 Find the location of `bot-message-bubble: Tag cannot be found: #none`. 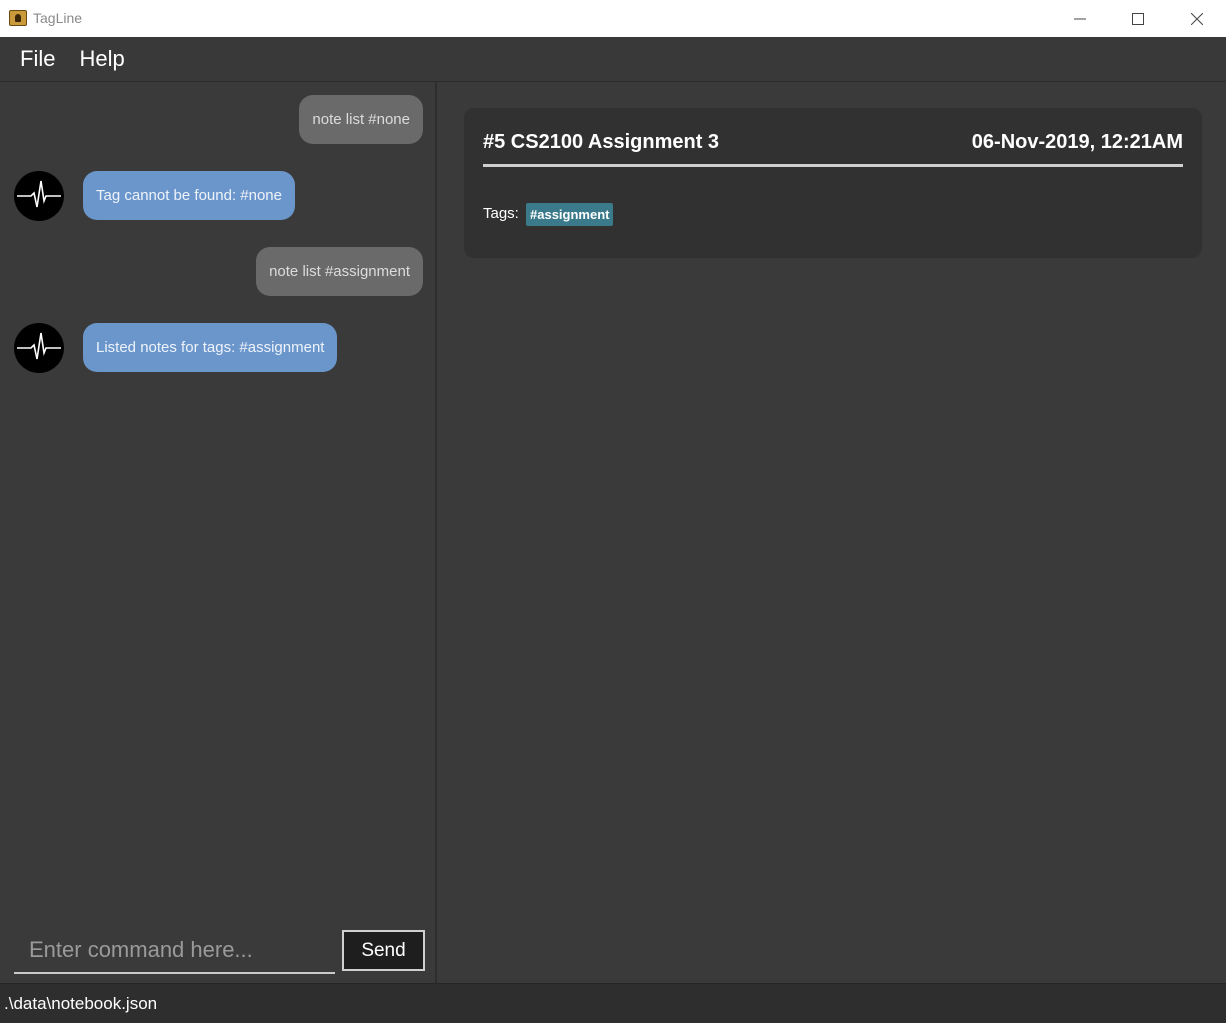

bot-message-bubble: Tag cannot be found: #none is located at coordinates (189, 195).